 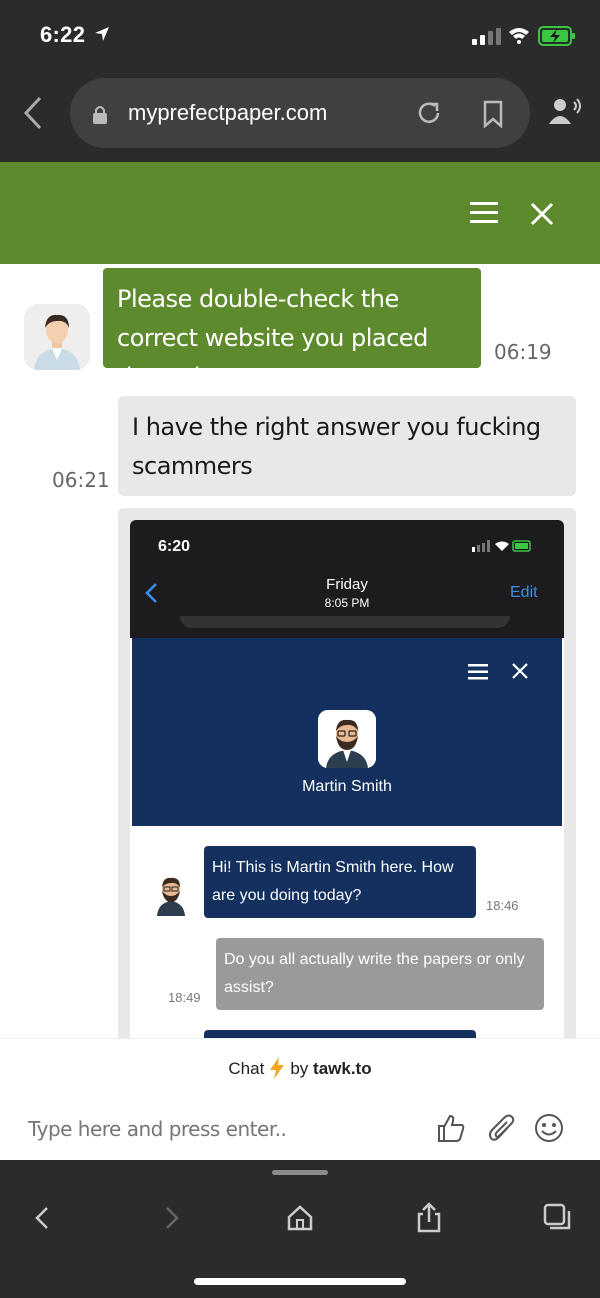 What do you see at coordinates (519, 36) in the screenshot?
I see `wifi-icon` at bounding box center [519, 36].